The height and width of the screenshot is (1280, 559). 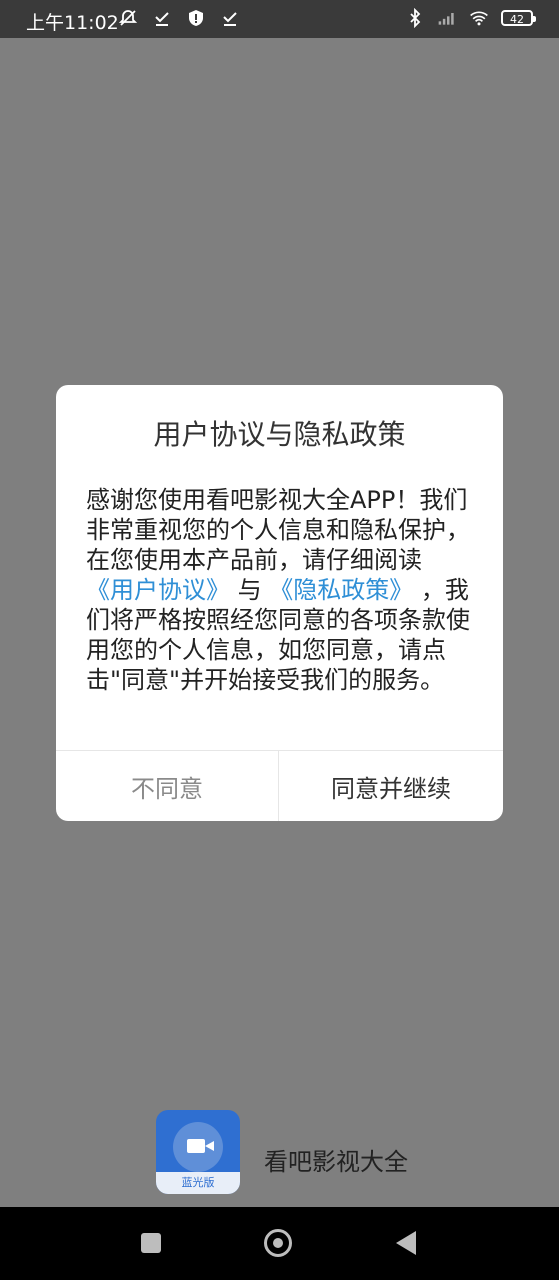 I want to click on status-right-icons: 42, so click(x=470, y=18).